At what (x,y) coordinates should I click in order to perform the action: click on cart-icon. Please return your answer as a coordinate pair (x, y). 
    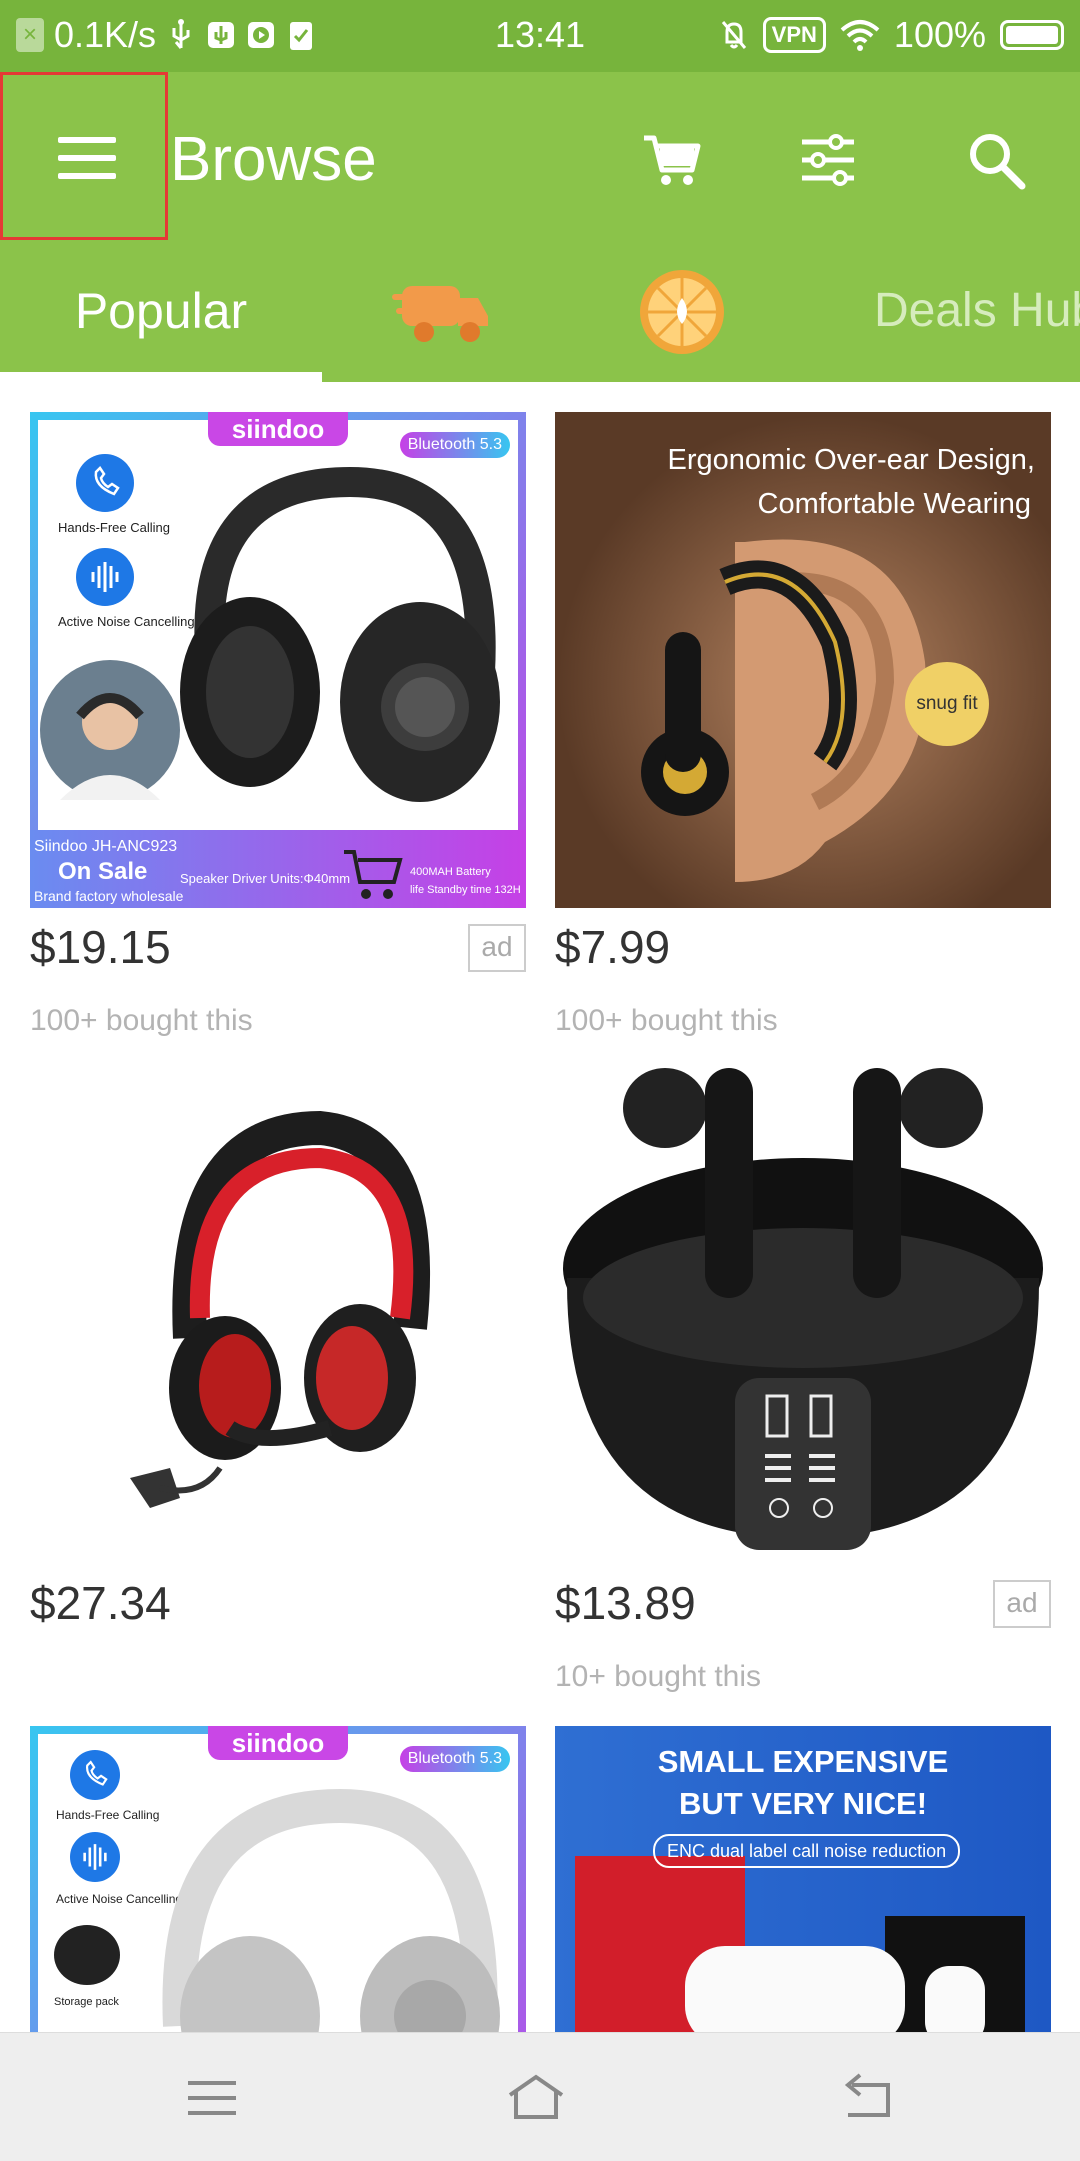
    Looking at the image, I should click on (672, 160).